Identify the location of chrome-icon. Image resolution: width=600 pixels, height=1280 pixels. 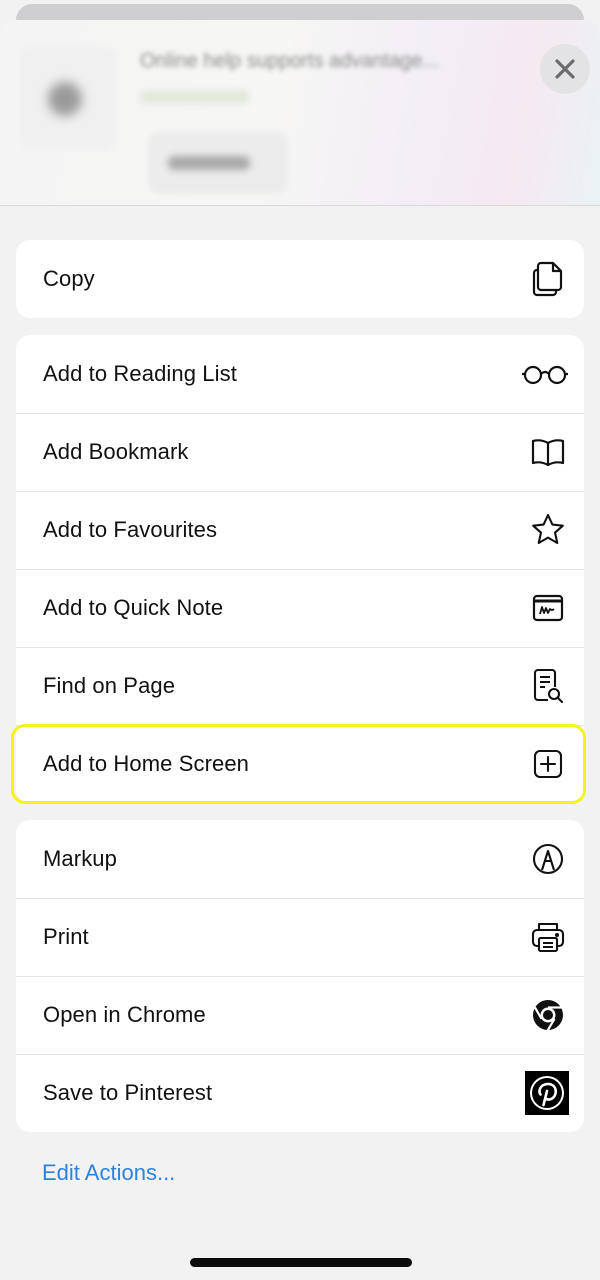
(548, 1015).